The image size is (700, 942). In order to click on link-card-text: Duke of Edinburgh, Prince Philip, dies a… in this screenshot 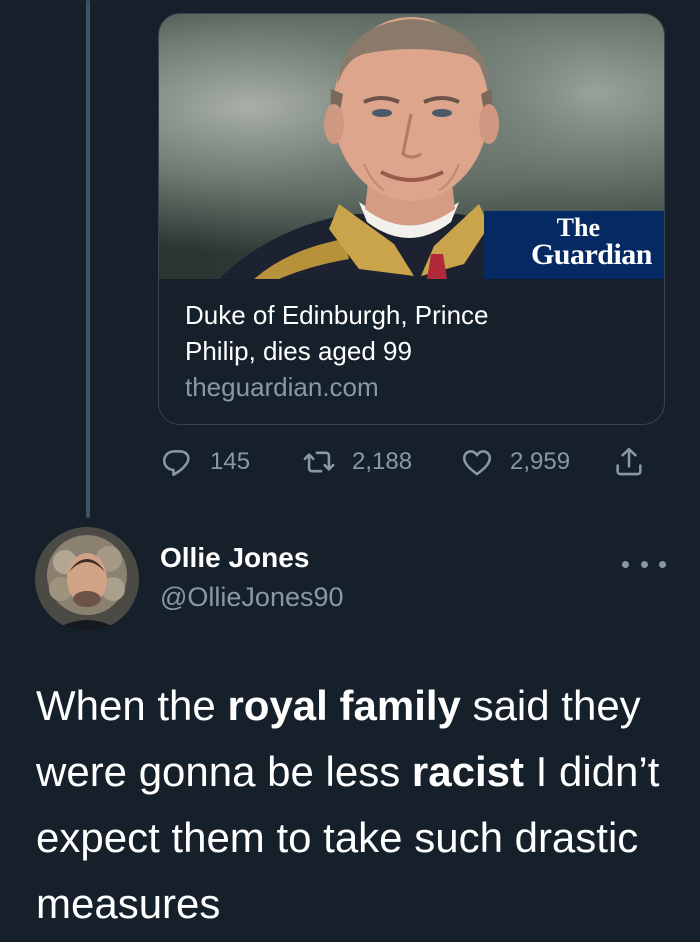, I will do `click(411, 342)`.